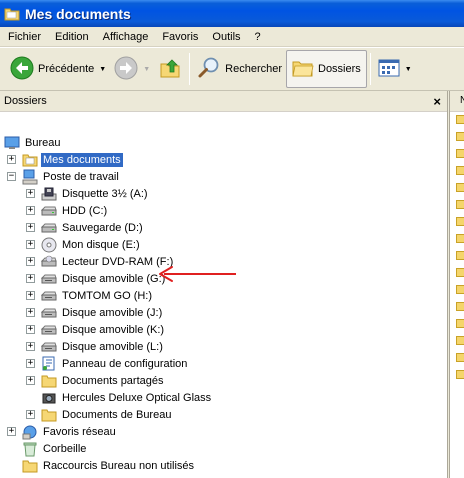  Describe the element at coordinates (258, 37) in the screenshot. I see `menu-help: ?` at that location.